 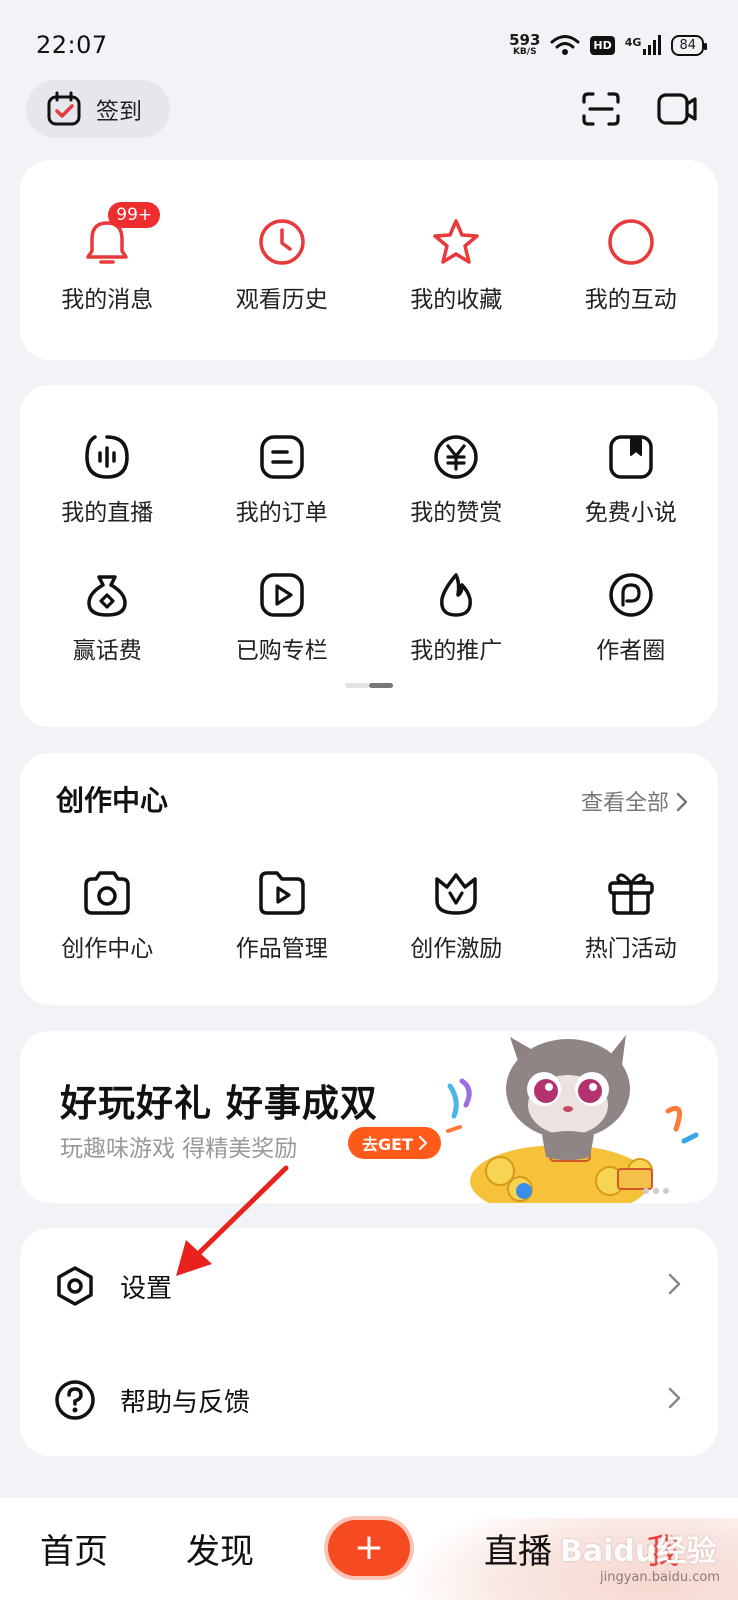 What do you see at coordinates (281, 513) in the screenshot?
I see `service-label: 我的订单` at bounding box center [281, 513].